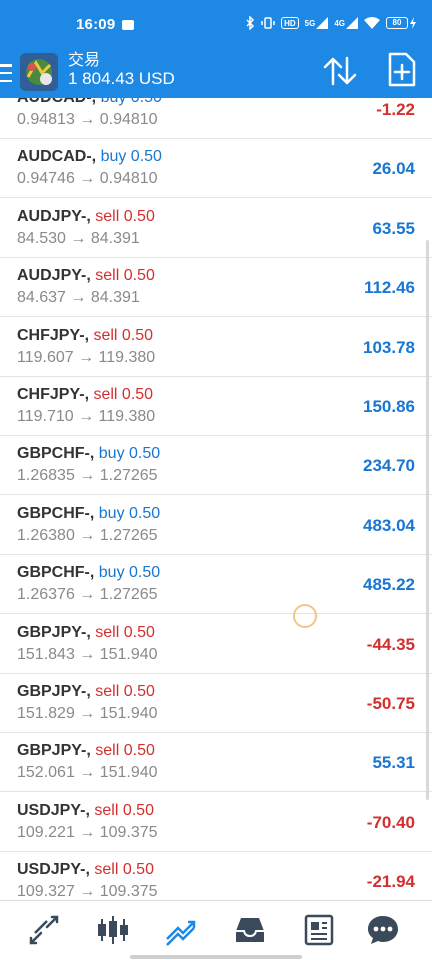 This screenshot has width=432, height=960. I want to click on battery-indicator: 80, so click(401, 23).